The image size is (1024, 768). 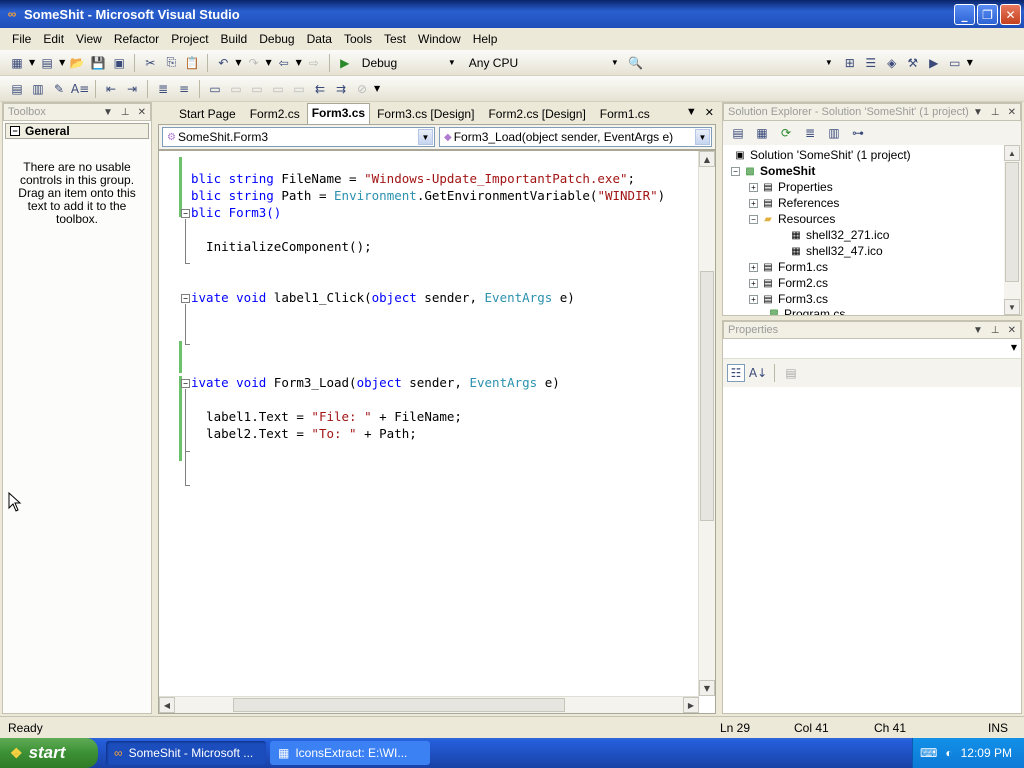 What do you see at coordinates (1010, 14) in the screenshot?
I see `close-button: ✕` at bounding box center [1010, 14].